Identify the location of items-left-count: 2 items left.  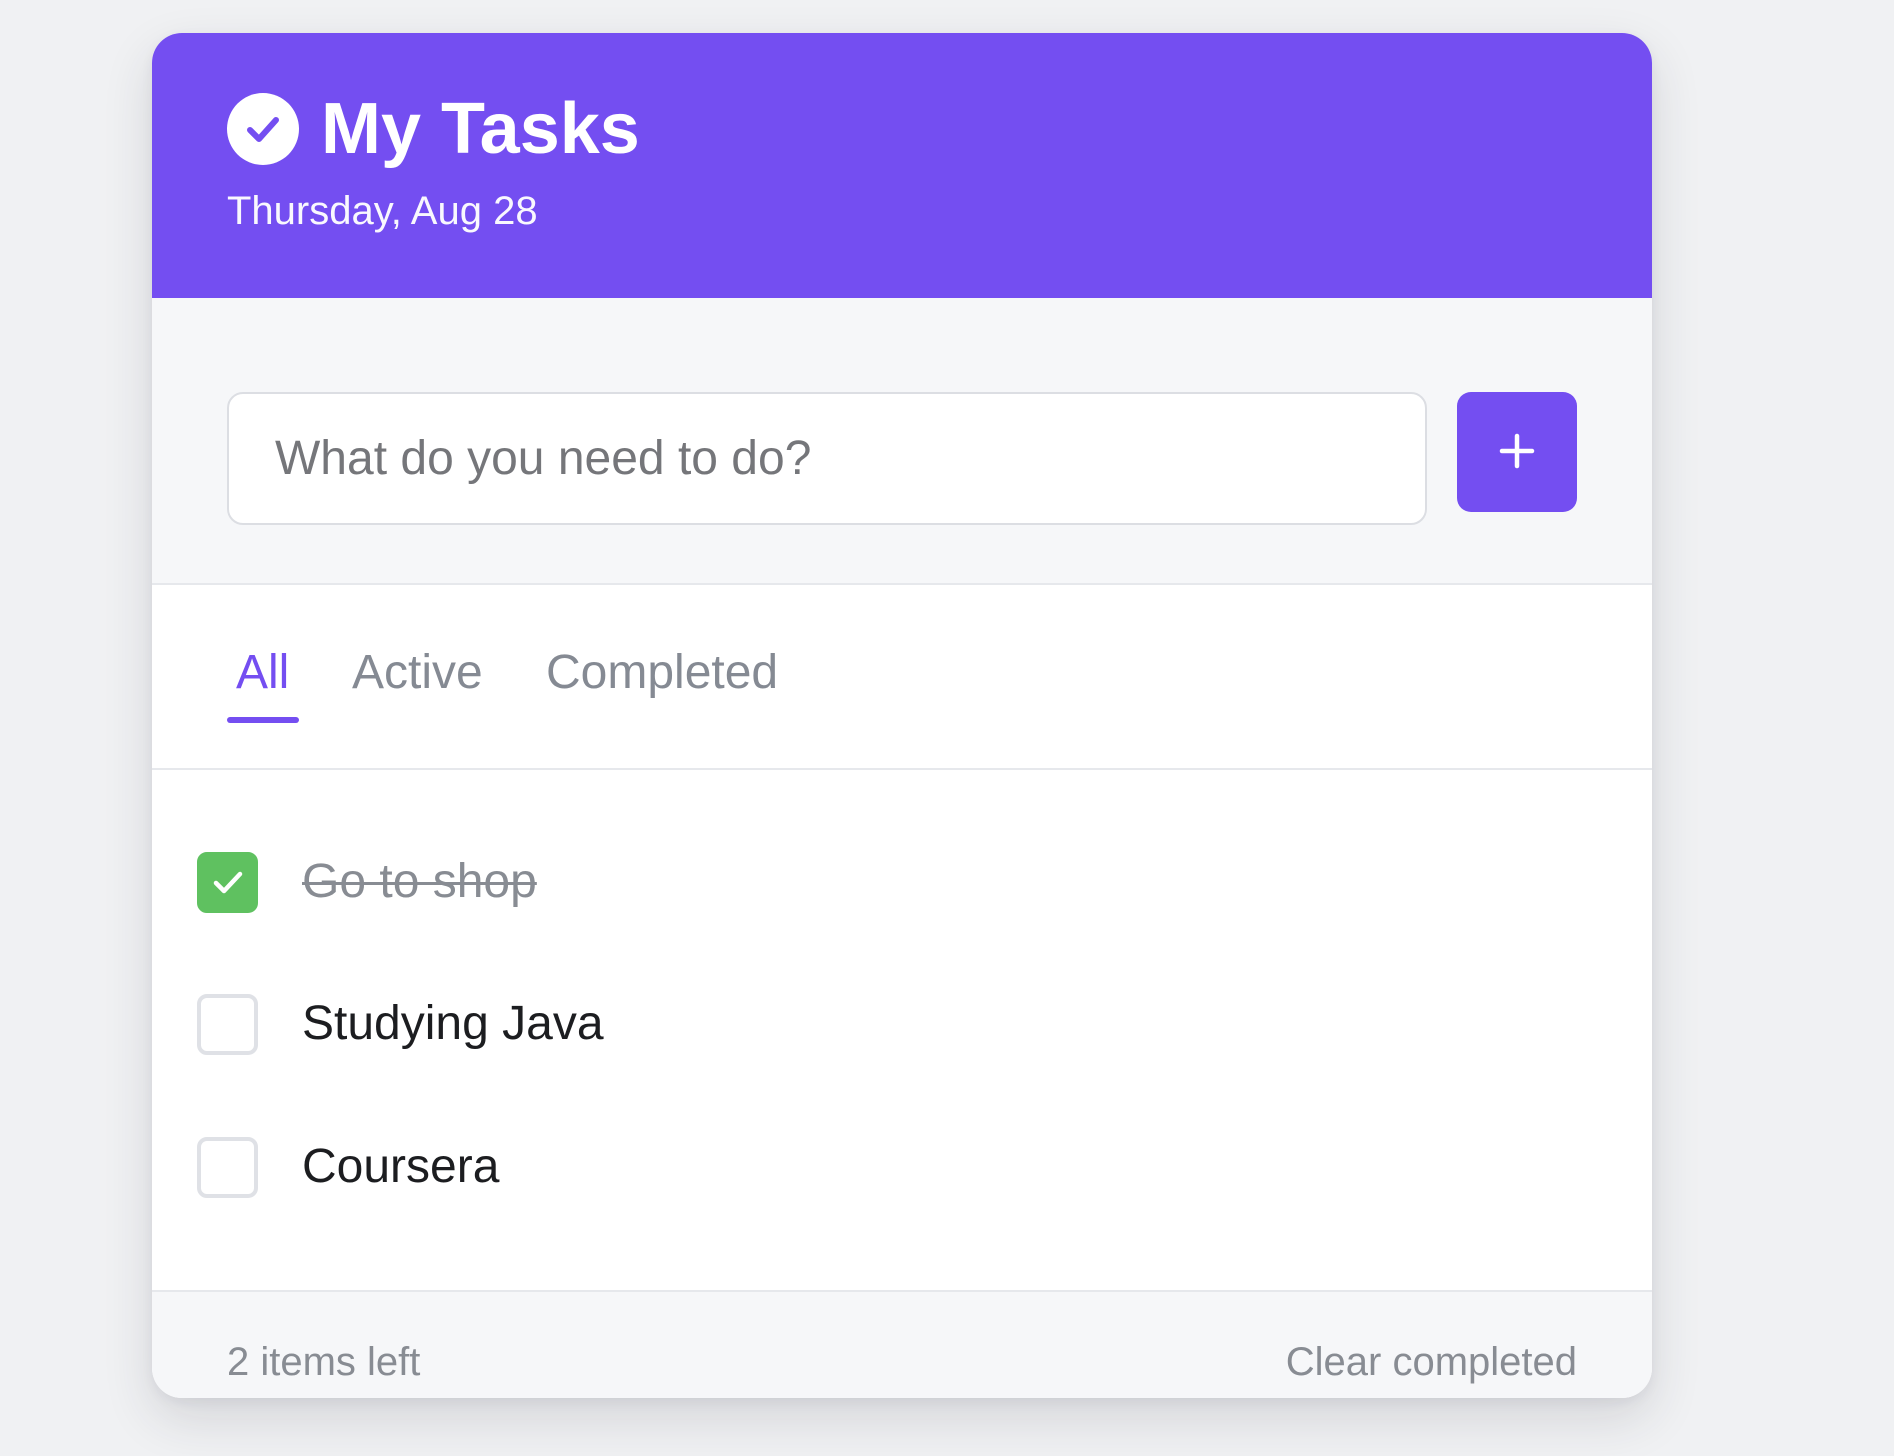
(324, 1362).